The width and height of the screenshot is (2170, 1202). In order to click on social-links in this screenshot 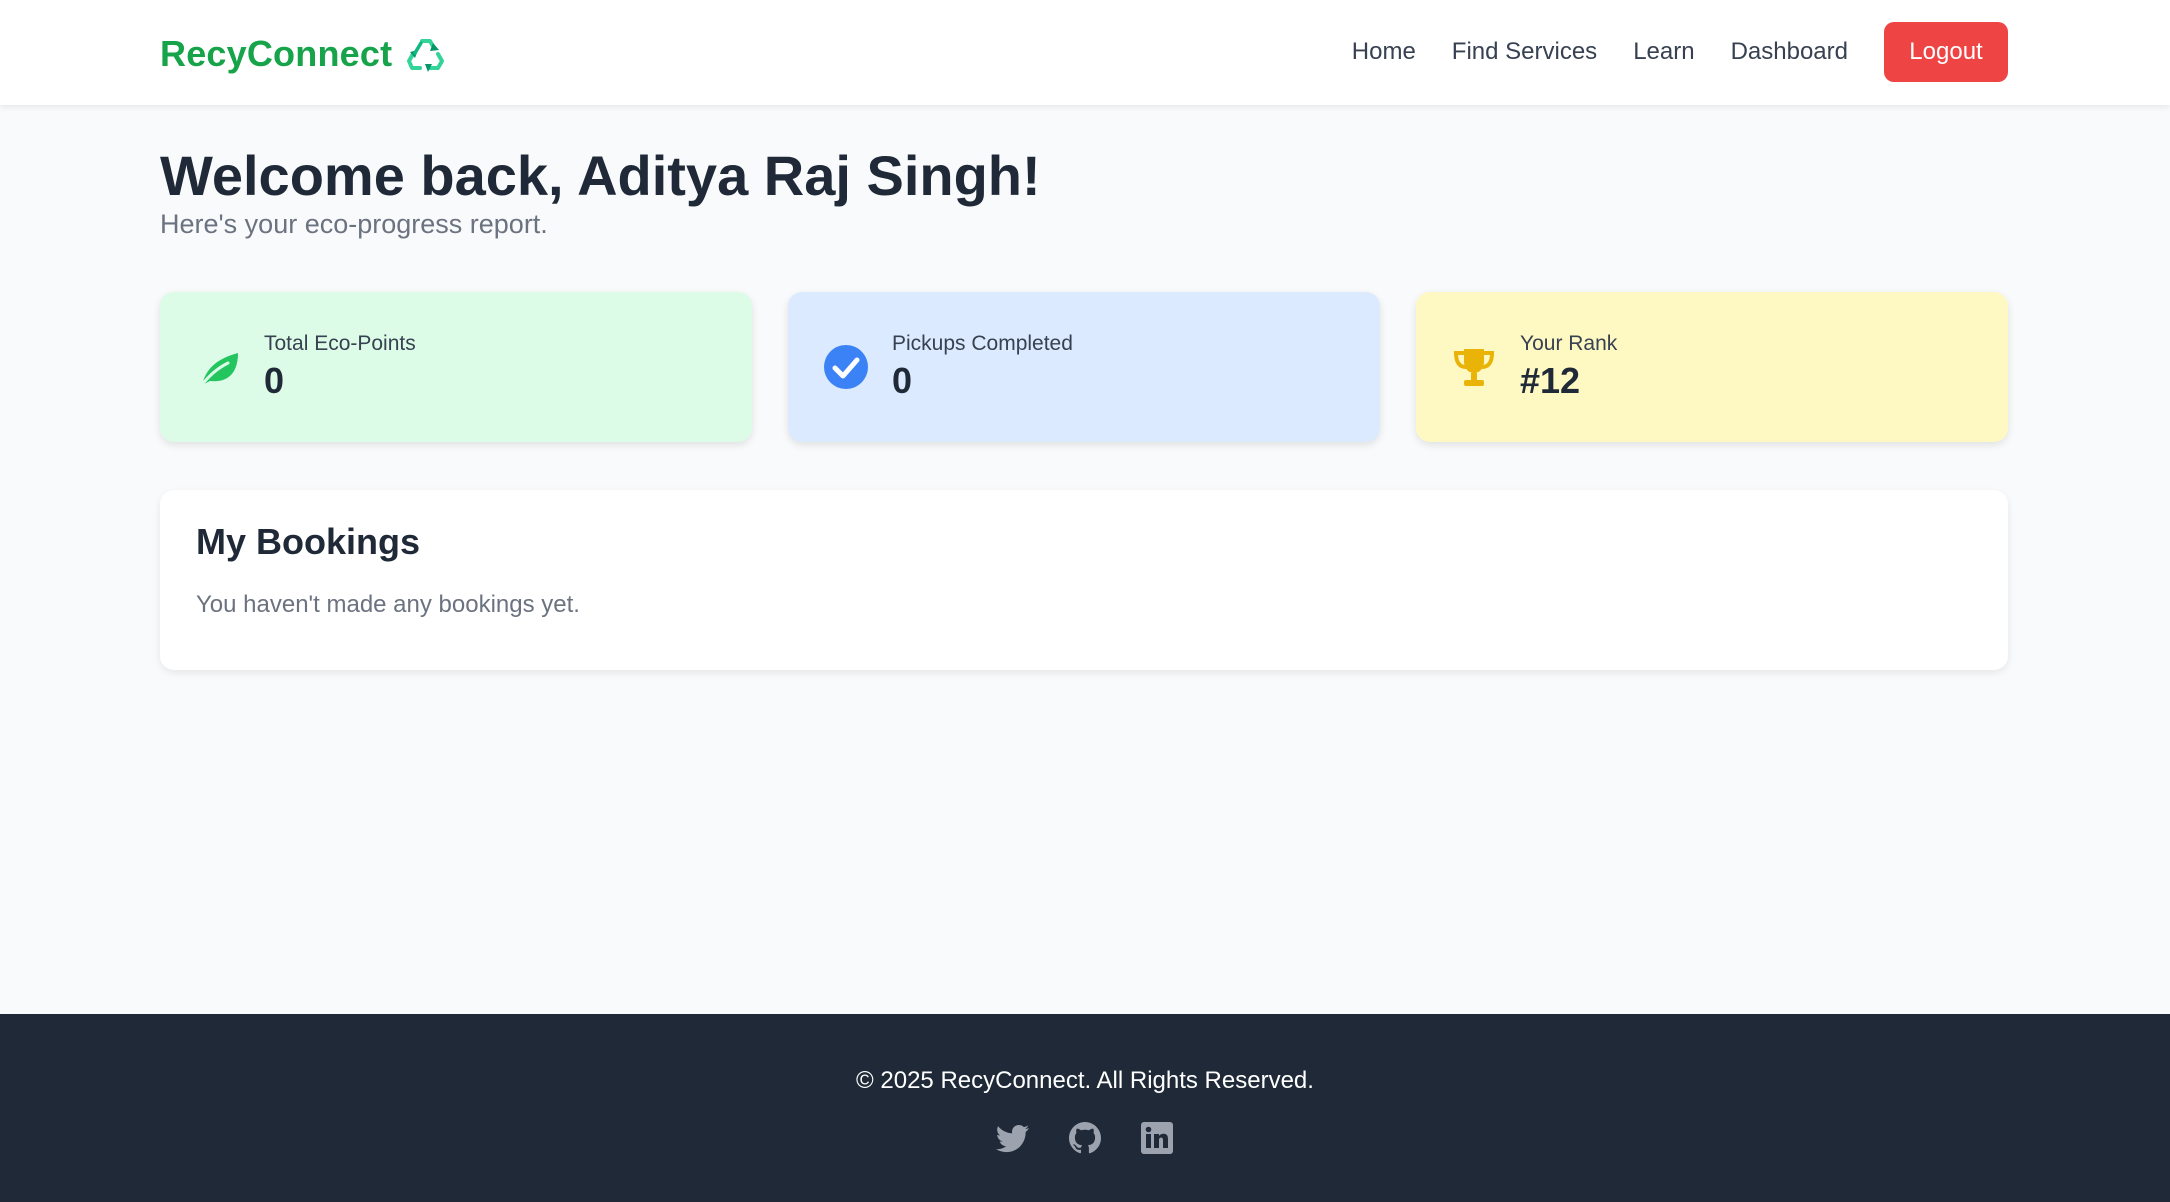, I will do `click(1085, 1138)`.